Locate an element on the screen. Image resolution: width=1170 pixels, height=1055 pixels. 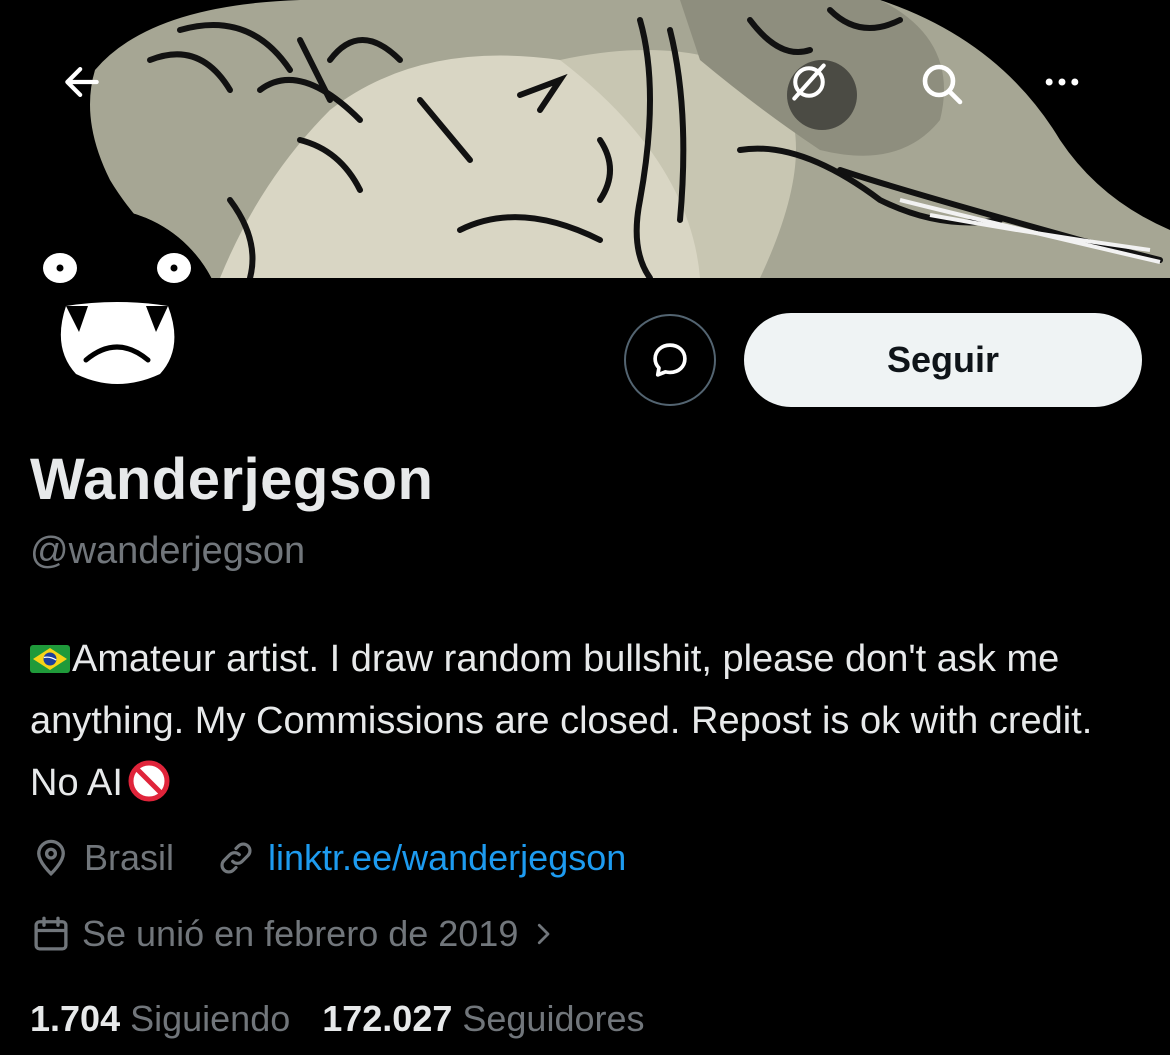
message-button is located at coordinates (670, 360).